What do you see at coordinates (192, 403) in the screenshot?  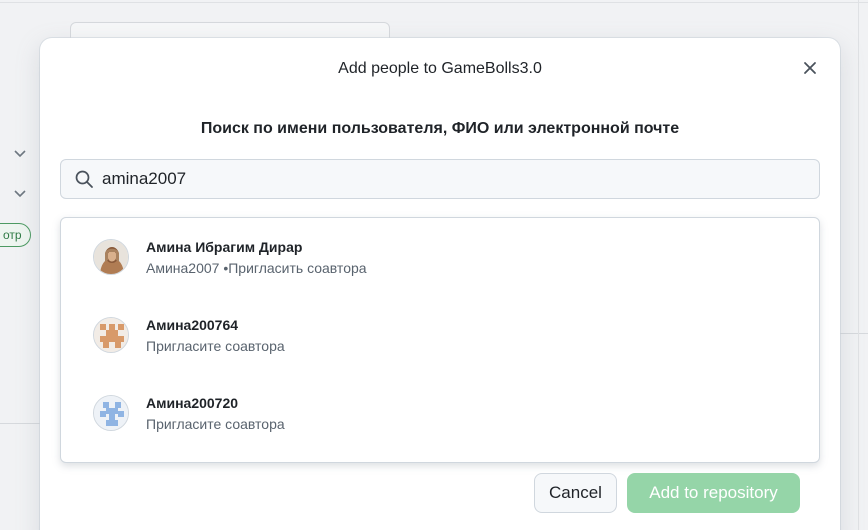 I see `result-name: Амина200720` at bounding box center [192, 403].